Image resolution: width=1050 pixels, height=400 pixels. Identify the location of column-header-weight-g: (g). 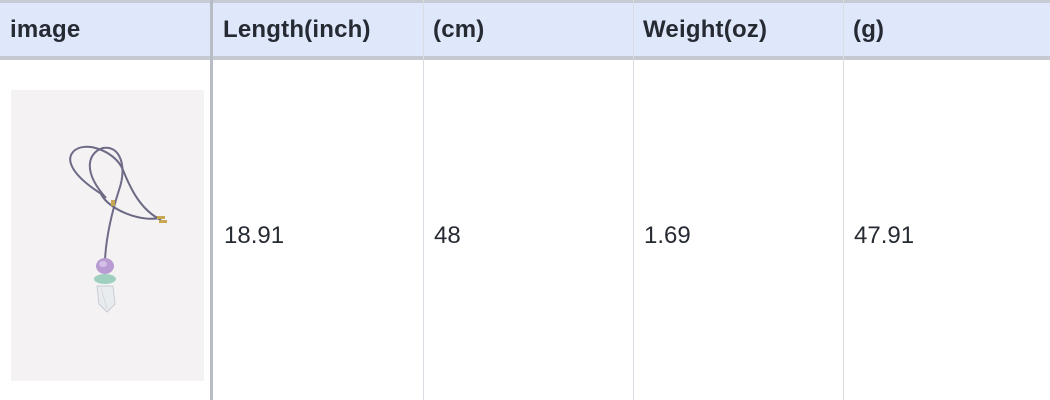
(946, 29).